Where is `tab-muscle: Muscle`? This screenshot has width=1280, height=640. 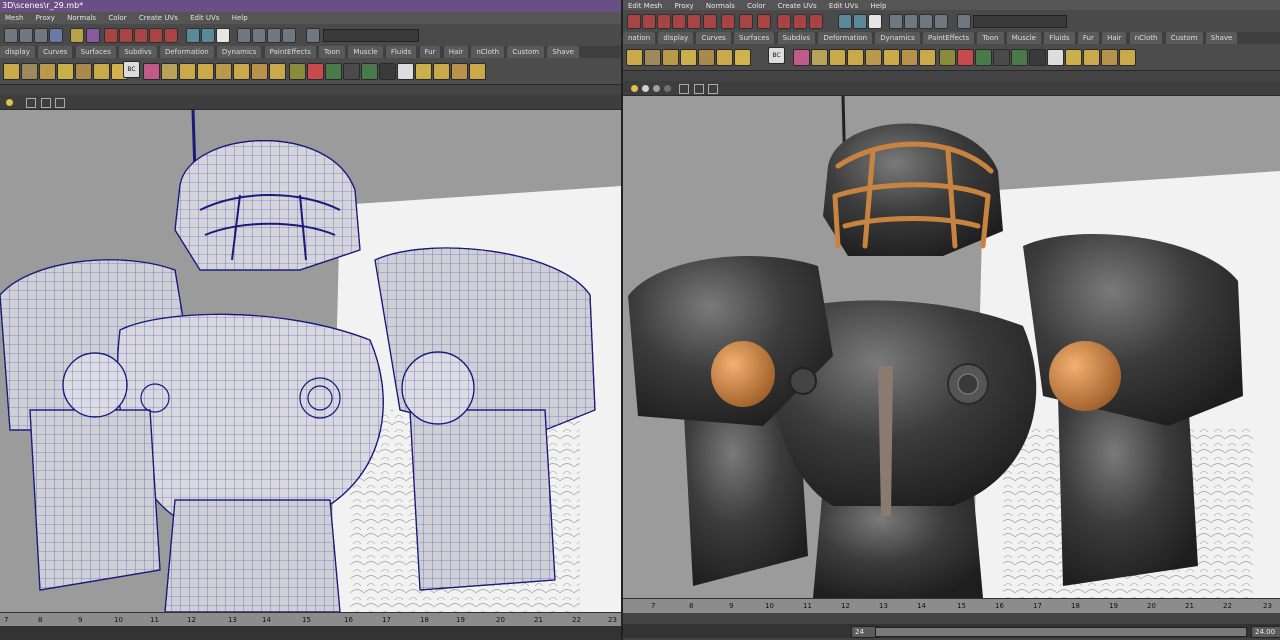
tab-muscle: Muscle is located at coordinates (1023, 38).